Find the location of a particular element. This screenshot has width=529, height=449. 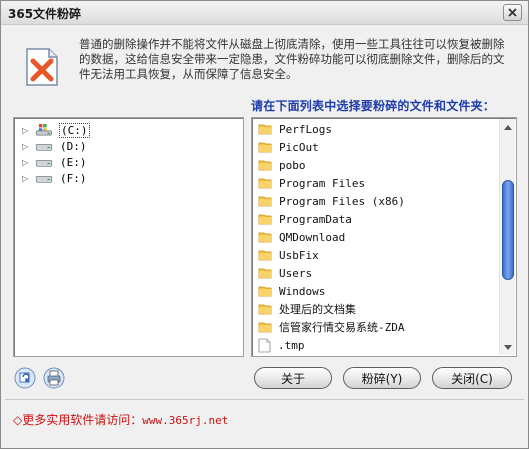

chevron-down-icon is located at coordinates (508, 347).